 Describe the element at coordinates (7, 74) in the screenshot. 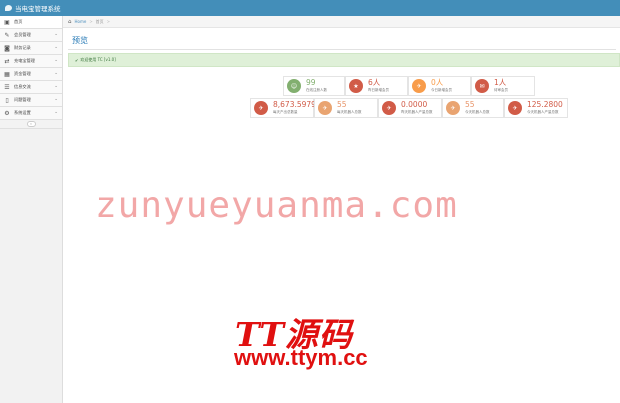

I see `calendar-icon: ▦` at that location.